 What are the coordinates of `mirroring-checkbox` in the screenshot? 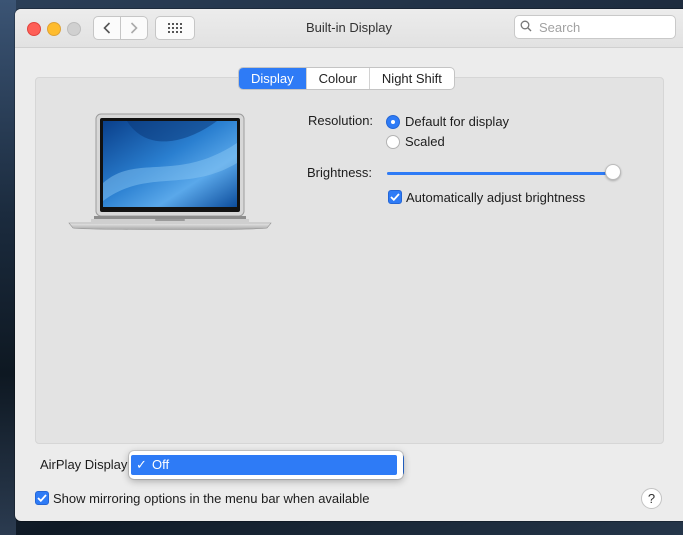 It's located at (42, 498).